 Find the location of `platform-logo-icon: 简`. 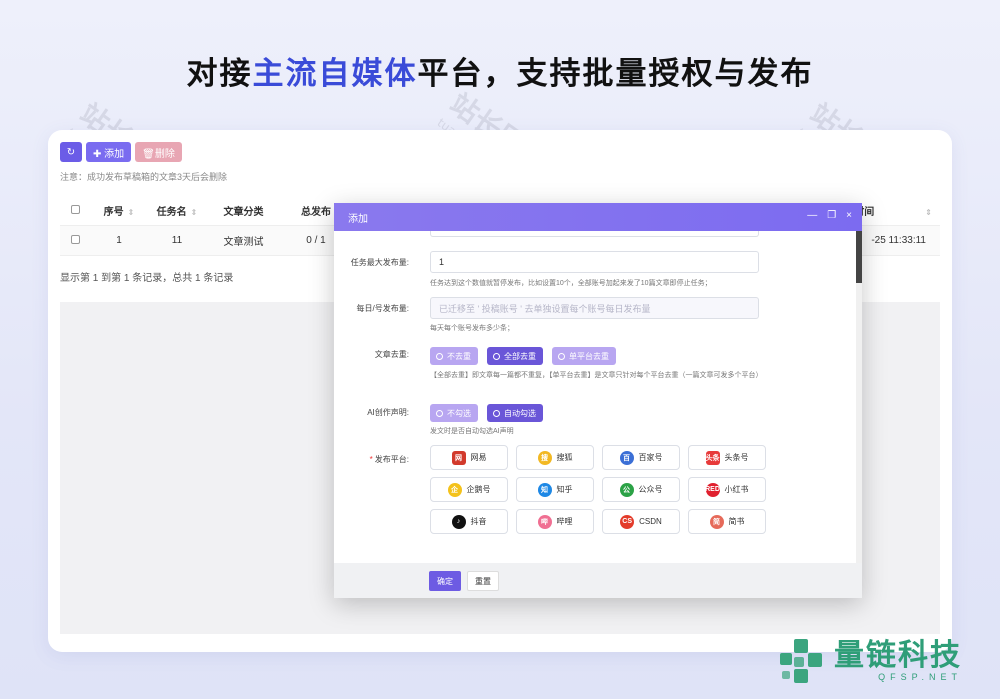

platform-logo-icon: 简 is located at coordinates (716, 521).